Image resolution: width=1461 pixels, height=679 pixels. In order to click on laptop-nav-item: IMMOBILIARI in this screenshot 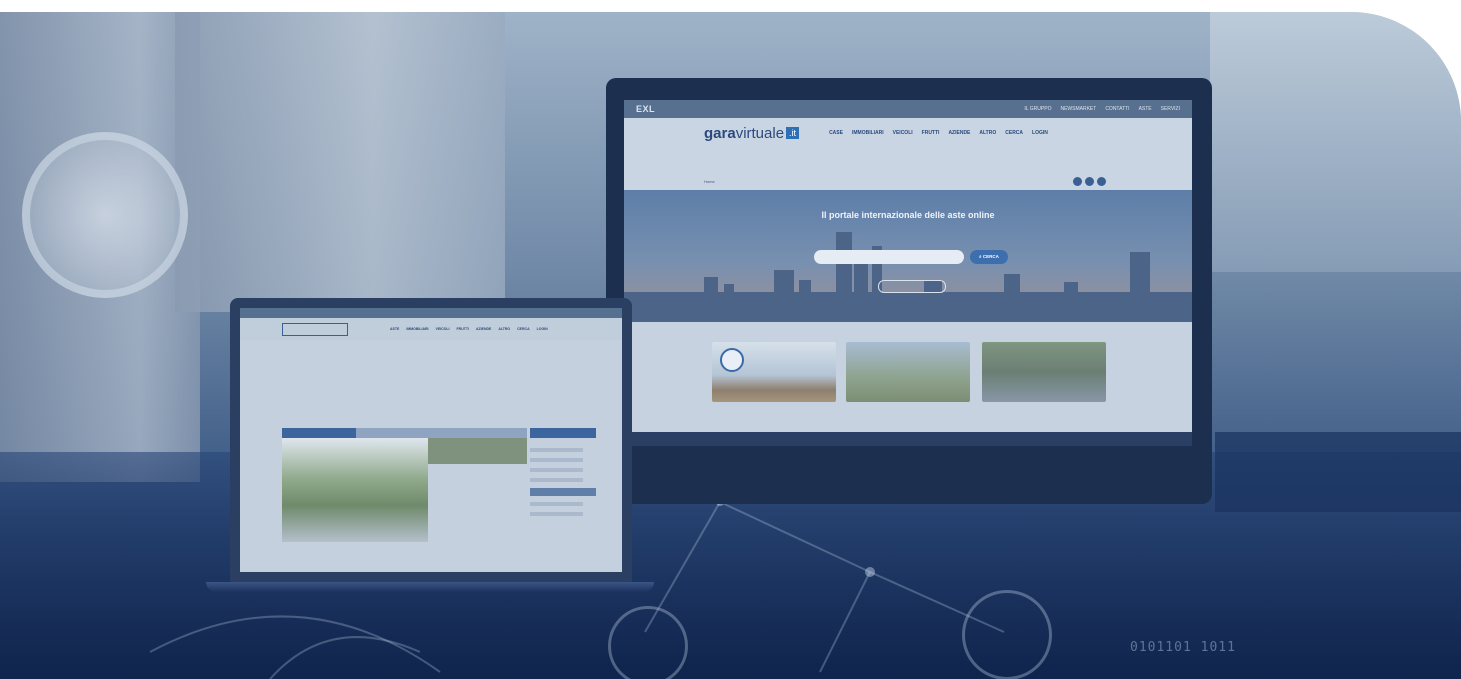, I will do `click(417, 329)`.